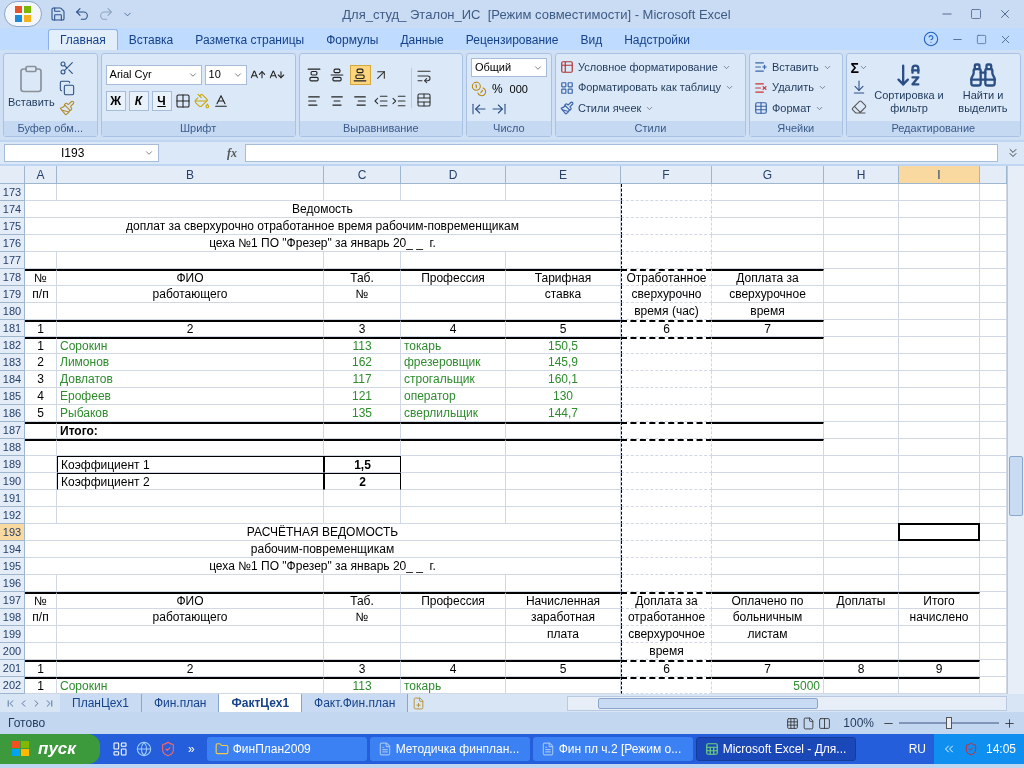 The height and width of the screenshot is (768, 1024). Describe the element at coordinates (666, 311) in the screenshot. I see `table-cell: время (час)` at that location.